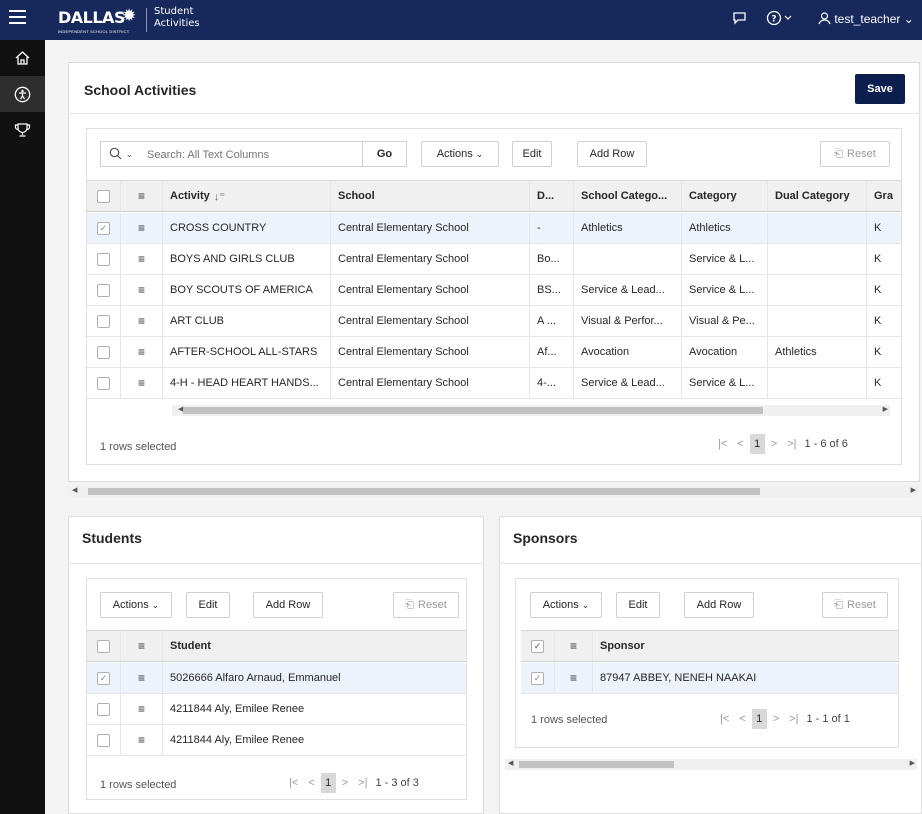  What do you see at coordinates (866, 19) in the screenshot?
I see `user-menu: test_teacher ⌄` at bounding box center [866, 19].